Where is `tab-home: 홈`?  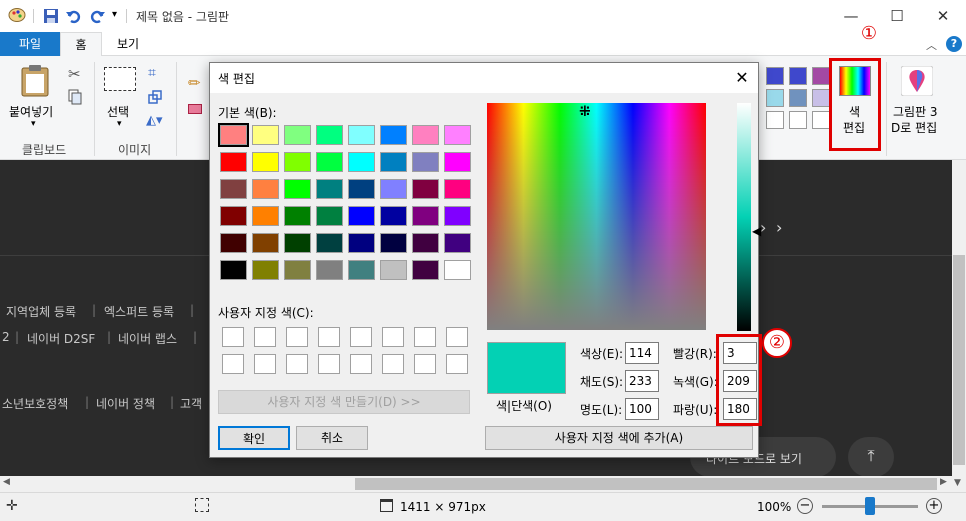
tab-home: 홈 is located at coordinates (81, 44).